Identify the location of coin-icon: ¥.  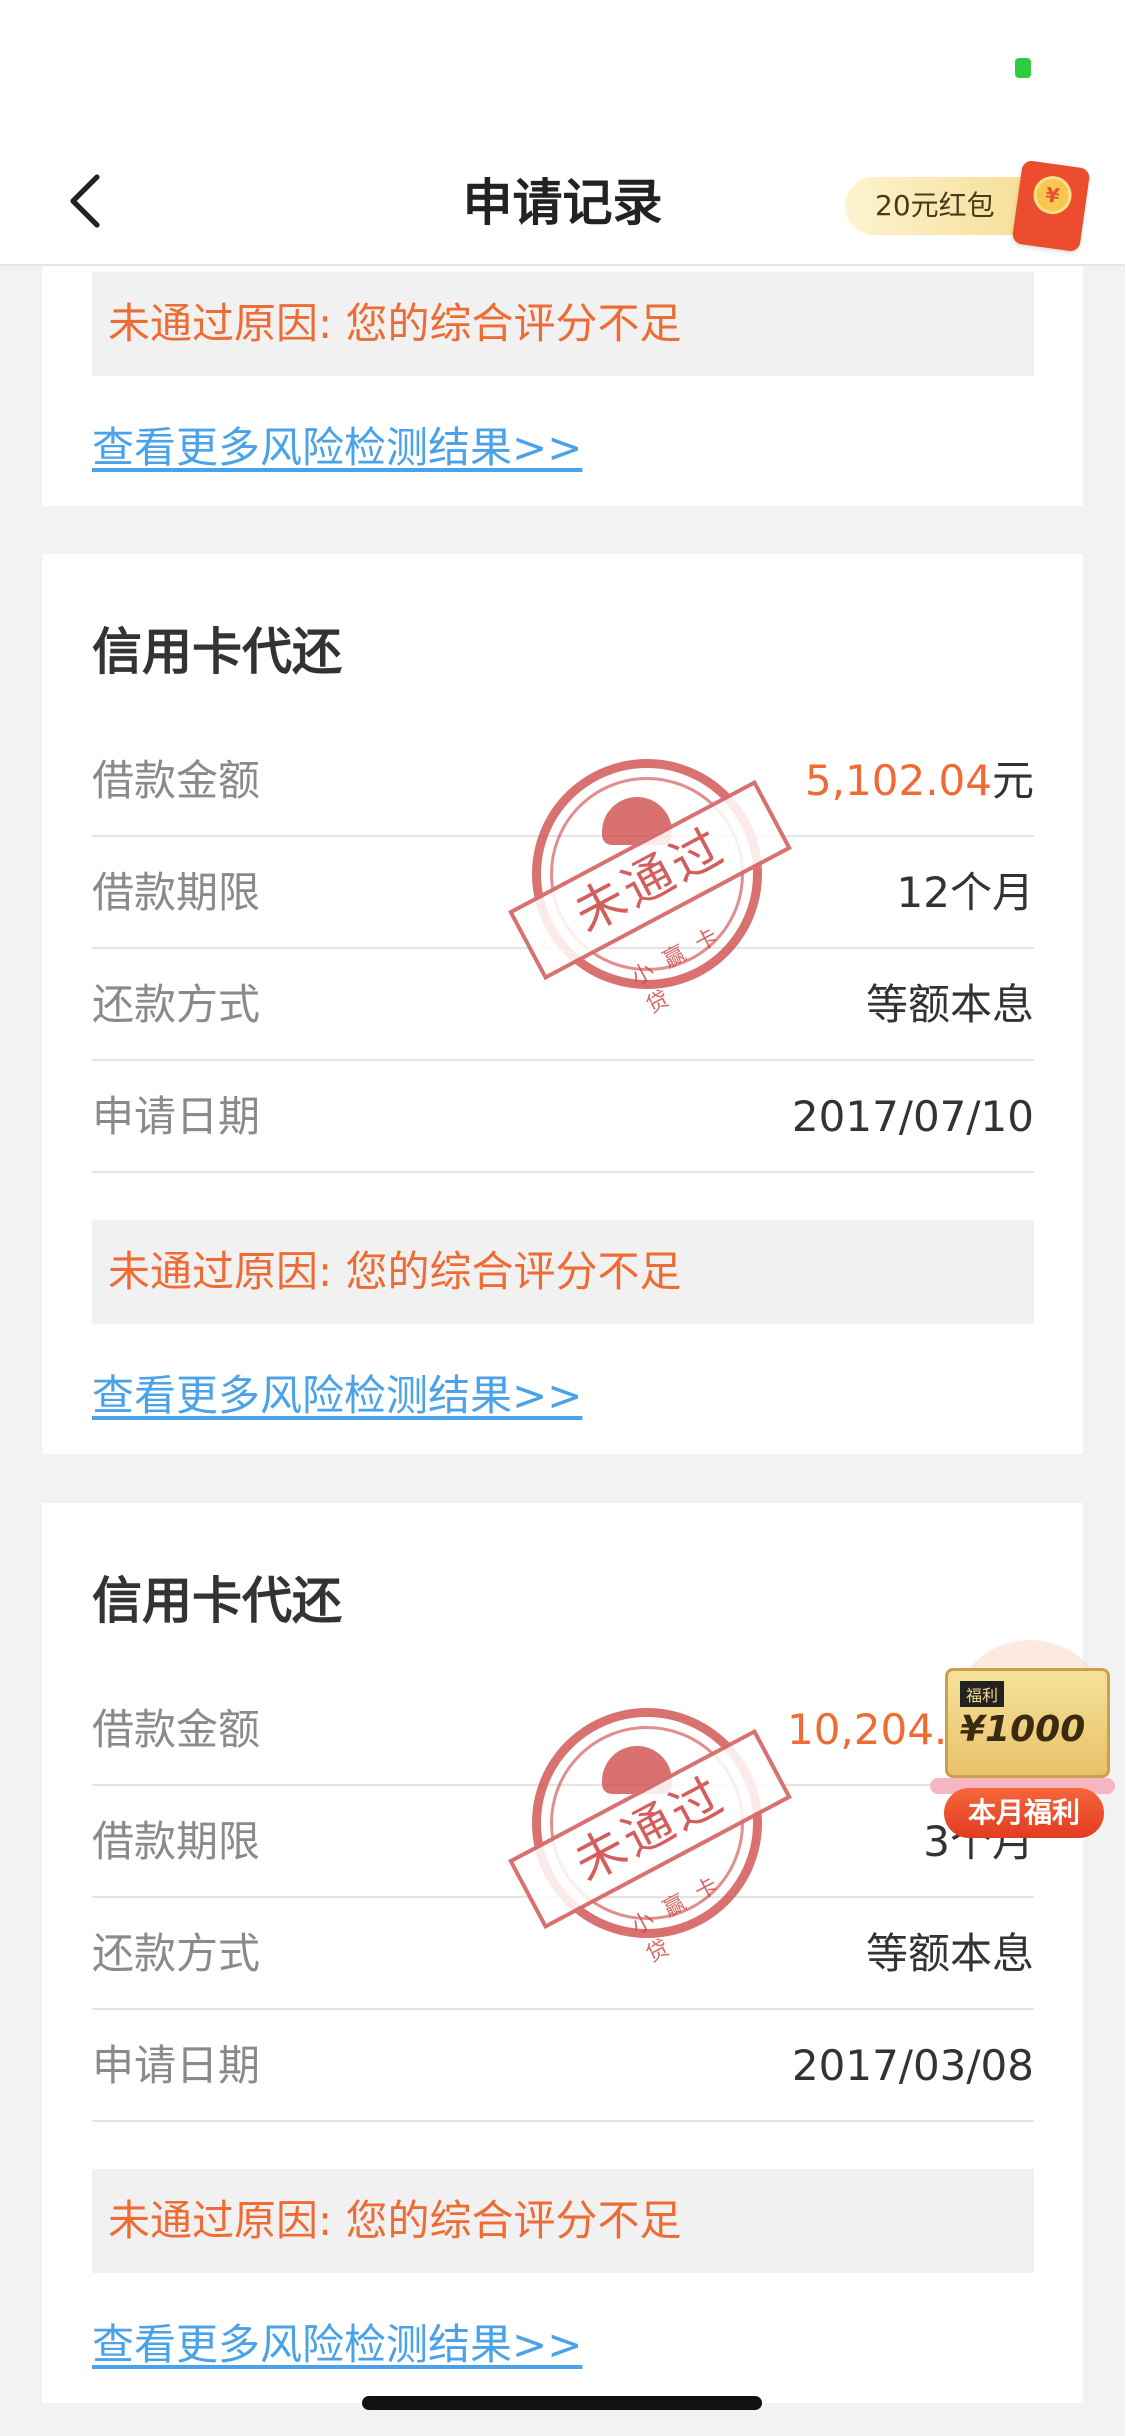
(1052, 195).